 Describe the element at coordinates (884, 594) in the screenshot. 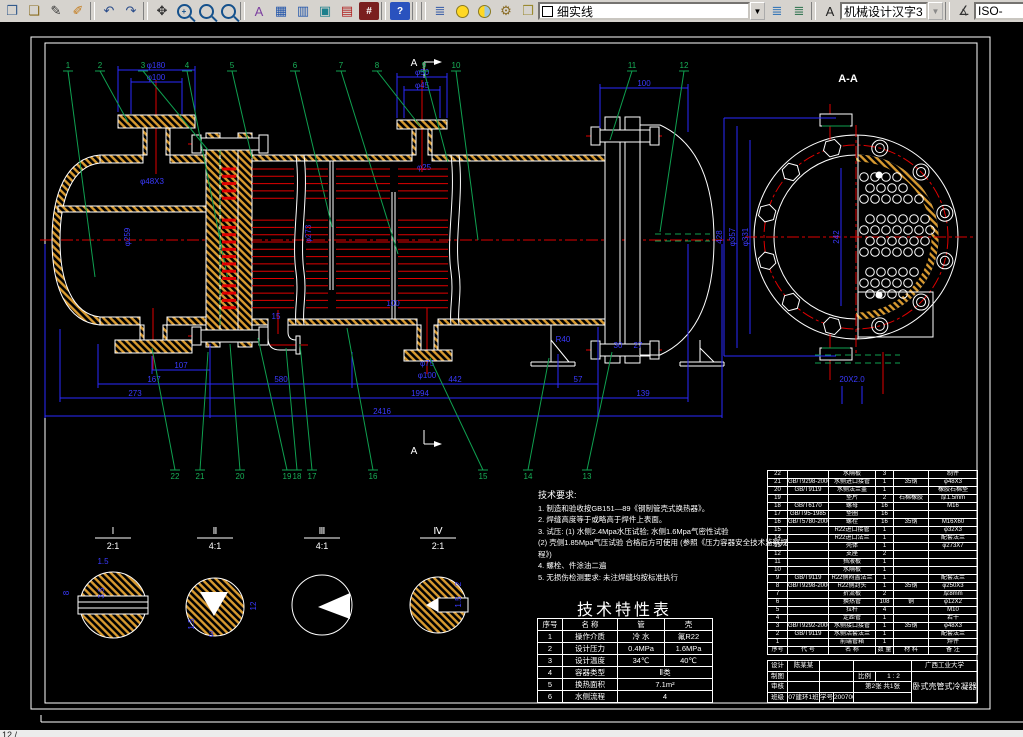

I see `bom-cell: 2` at that location.